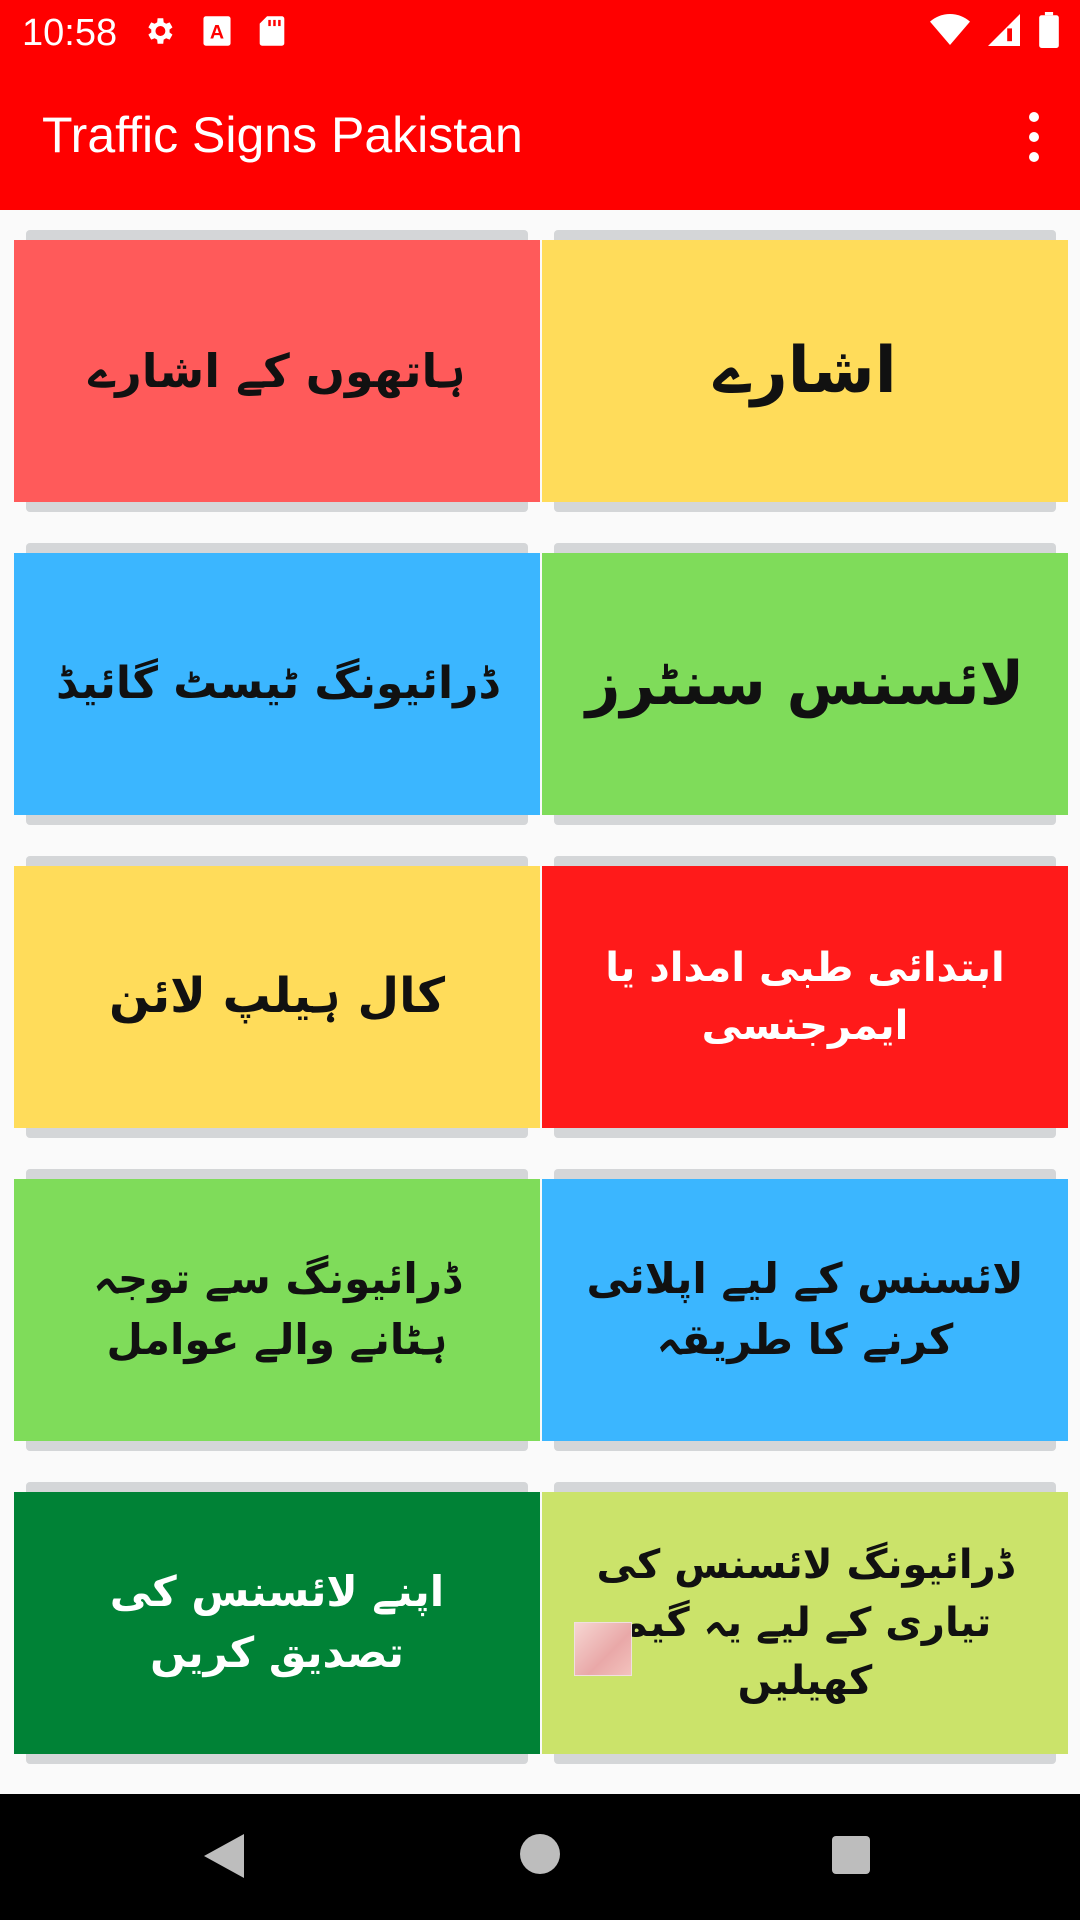 The image size is (1080, 1920). I want to click on card-face: ہاتھوں کے اشارے, so click(277, 371).